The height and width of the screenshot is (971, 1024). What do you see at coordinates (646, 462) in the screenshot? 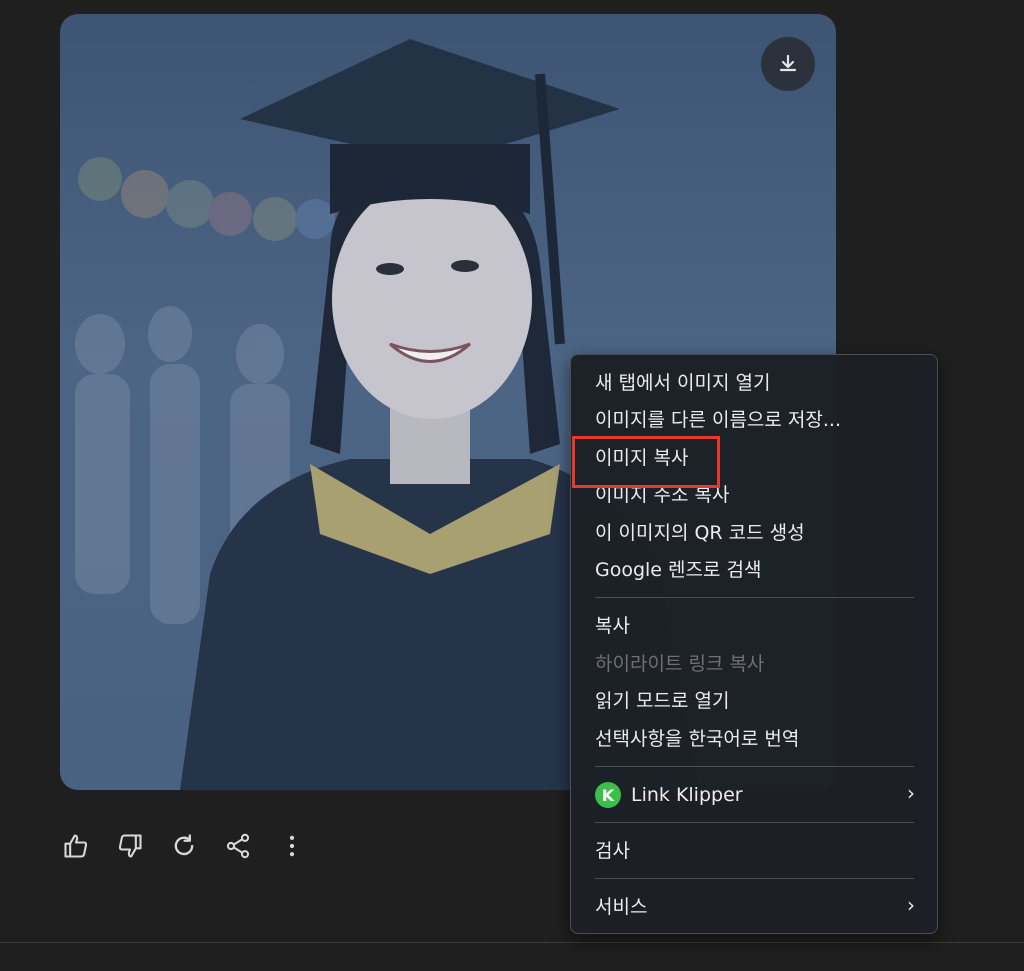
I see `highlight-annotation` at bounding box center [646, 462].